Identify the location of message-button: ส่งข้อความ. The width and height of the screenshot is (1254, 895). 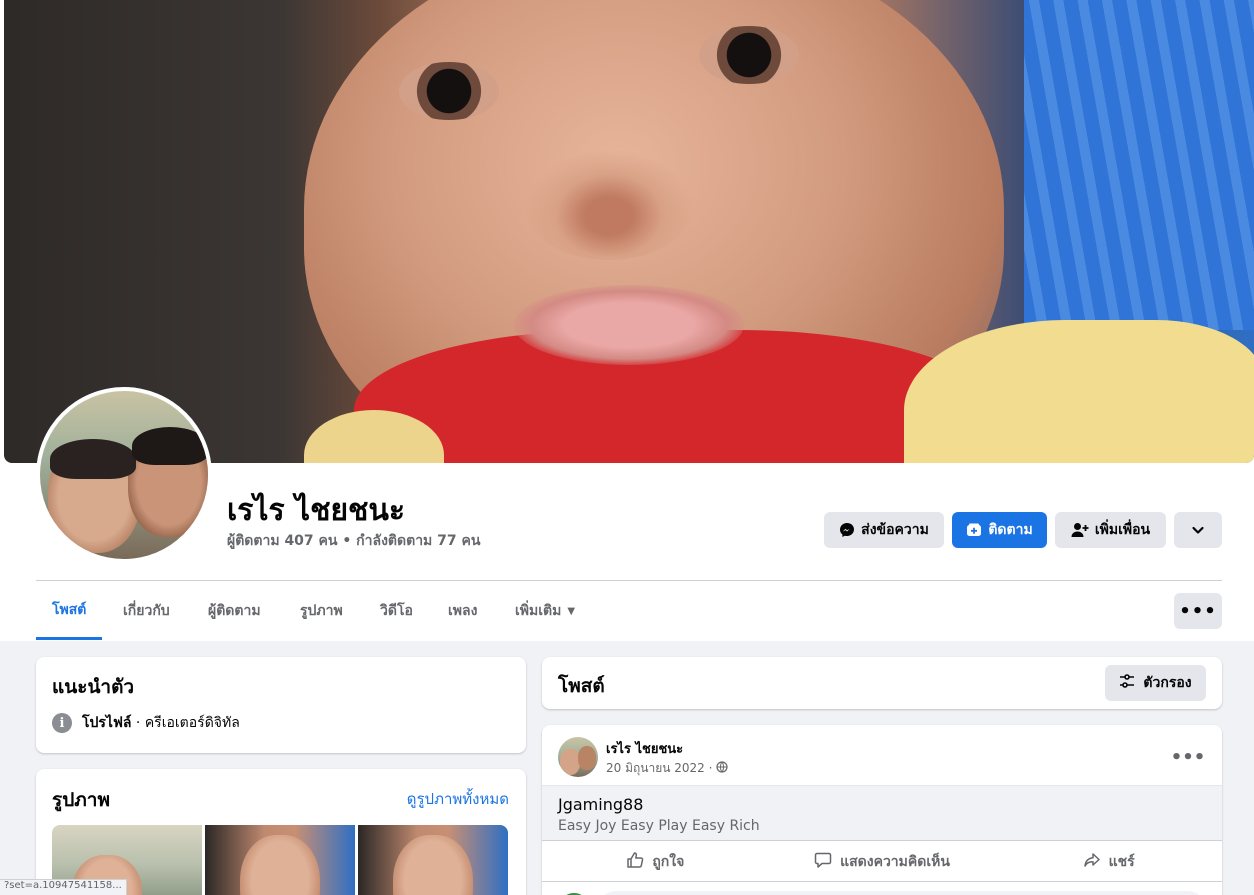
(884, 530).